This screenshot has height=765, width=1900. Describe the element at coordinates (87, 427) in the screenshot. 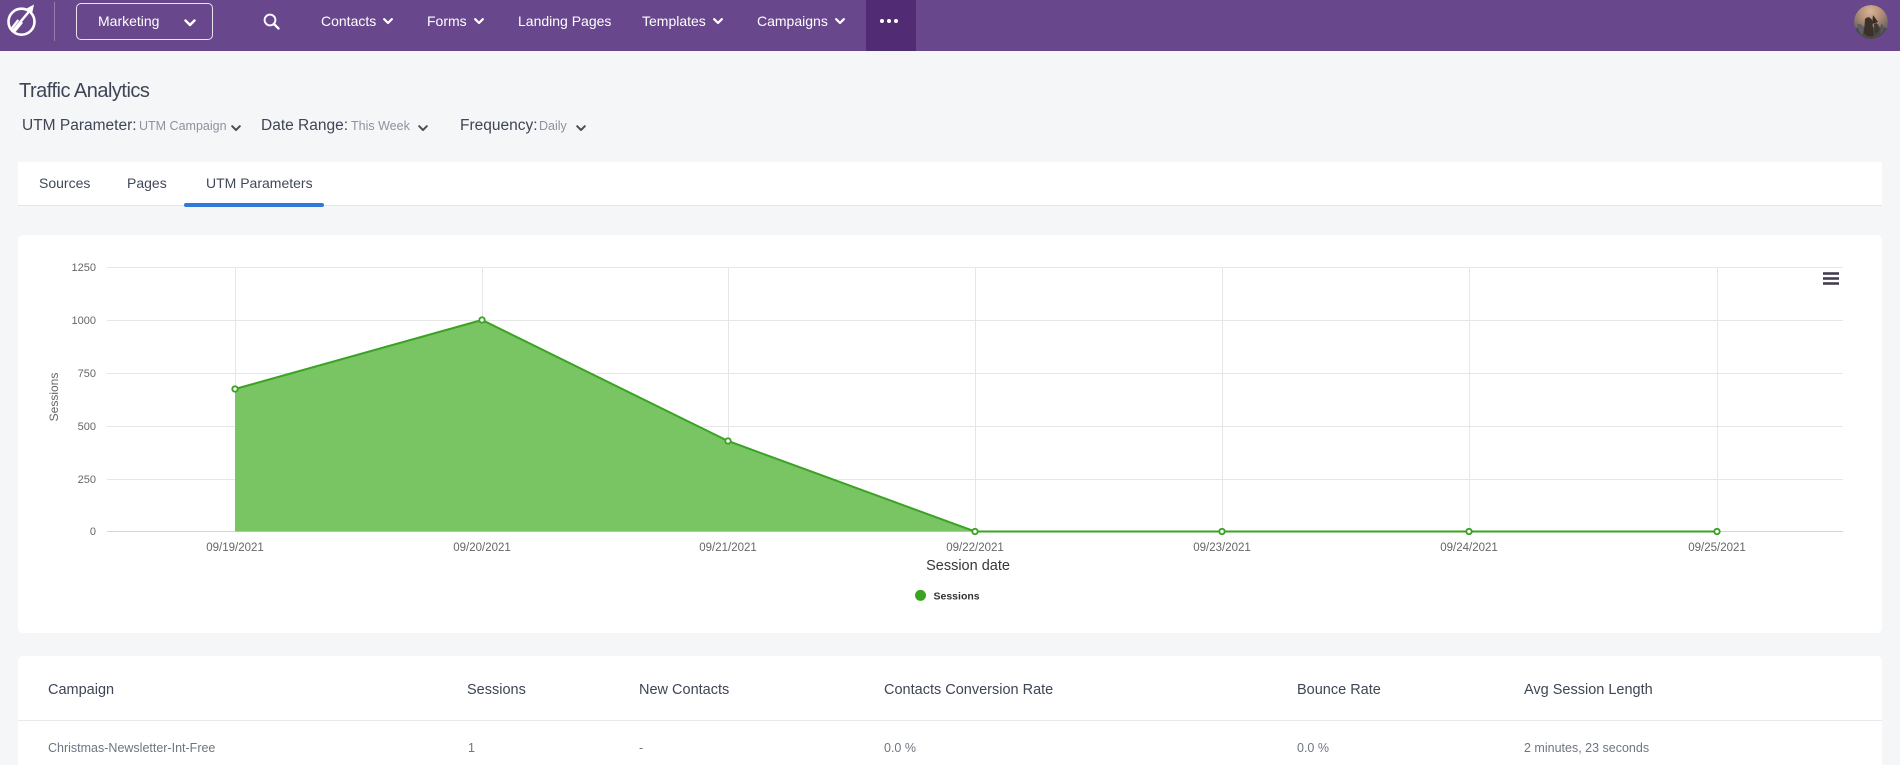

I see `svg-text: 500` at that location.